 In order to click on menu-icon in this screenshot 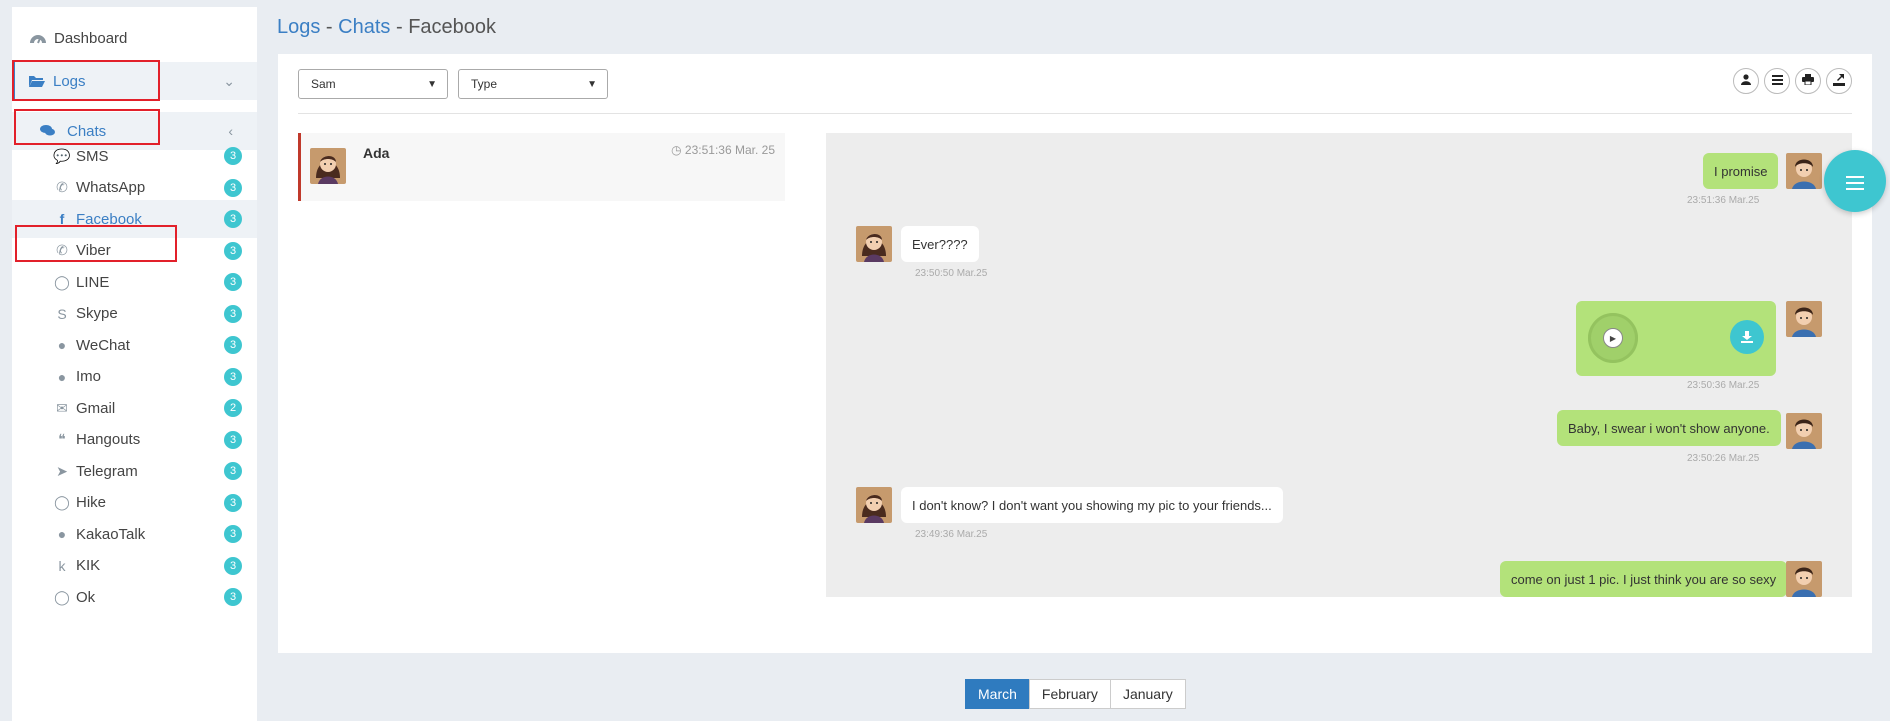, I will do `click(1855, 181)`.